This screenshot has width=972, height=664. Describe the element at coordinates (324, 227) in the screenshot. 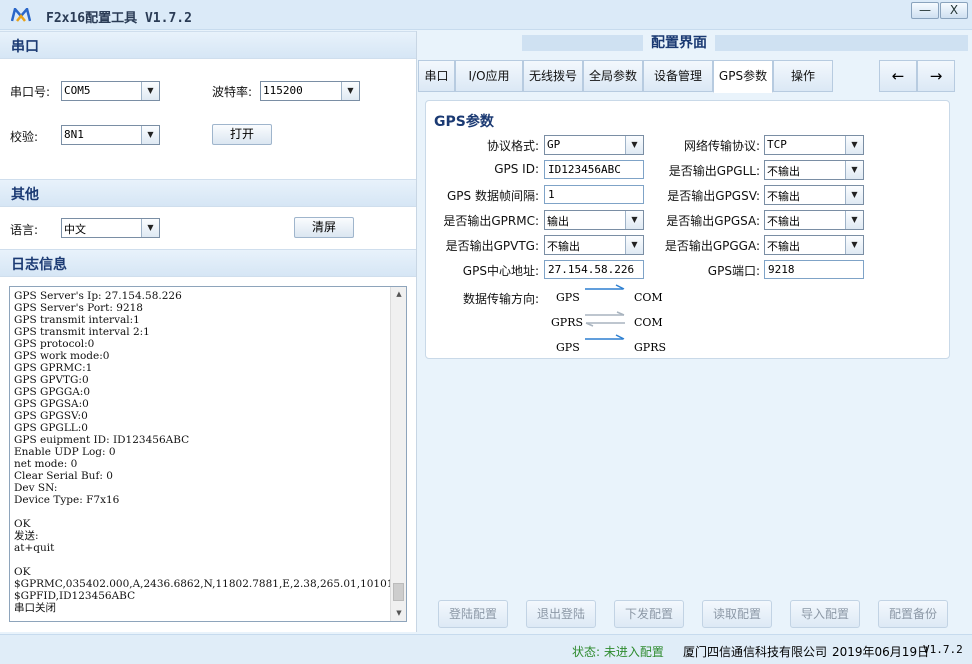

I see `clear-screen-button: 清屏` at that location.